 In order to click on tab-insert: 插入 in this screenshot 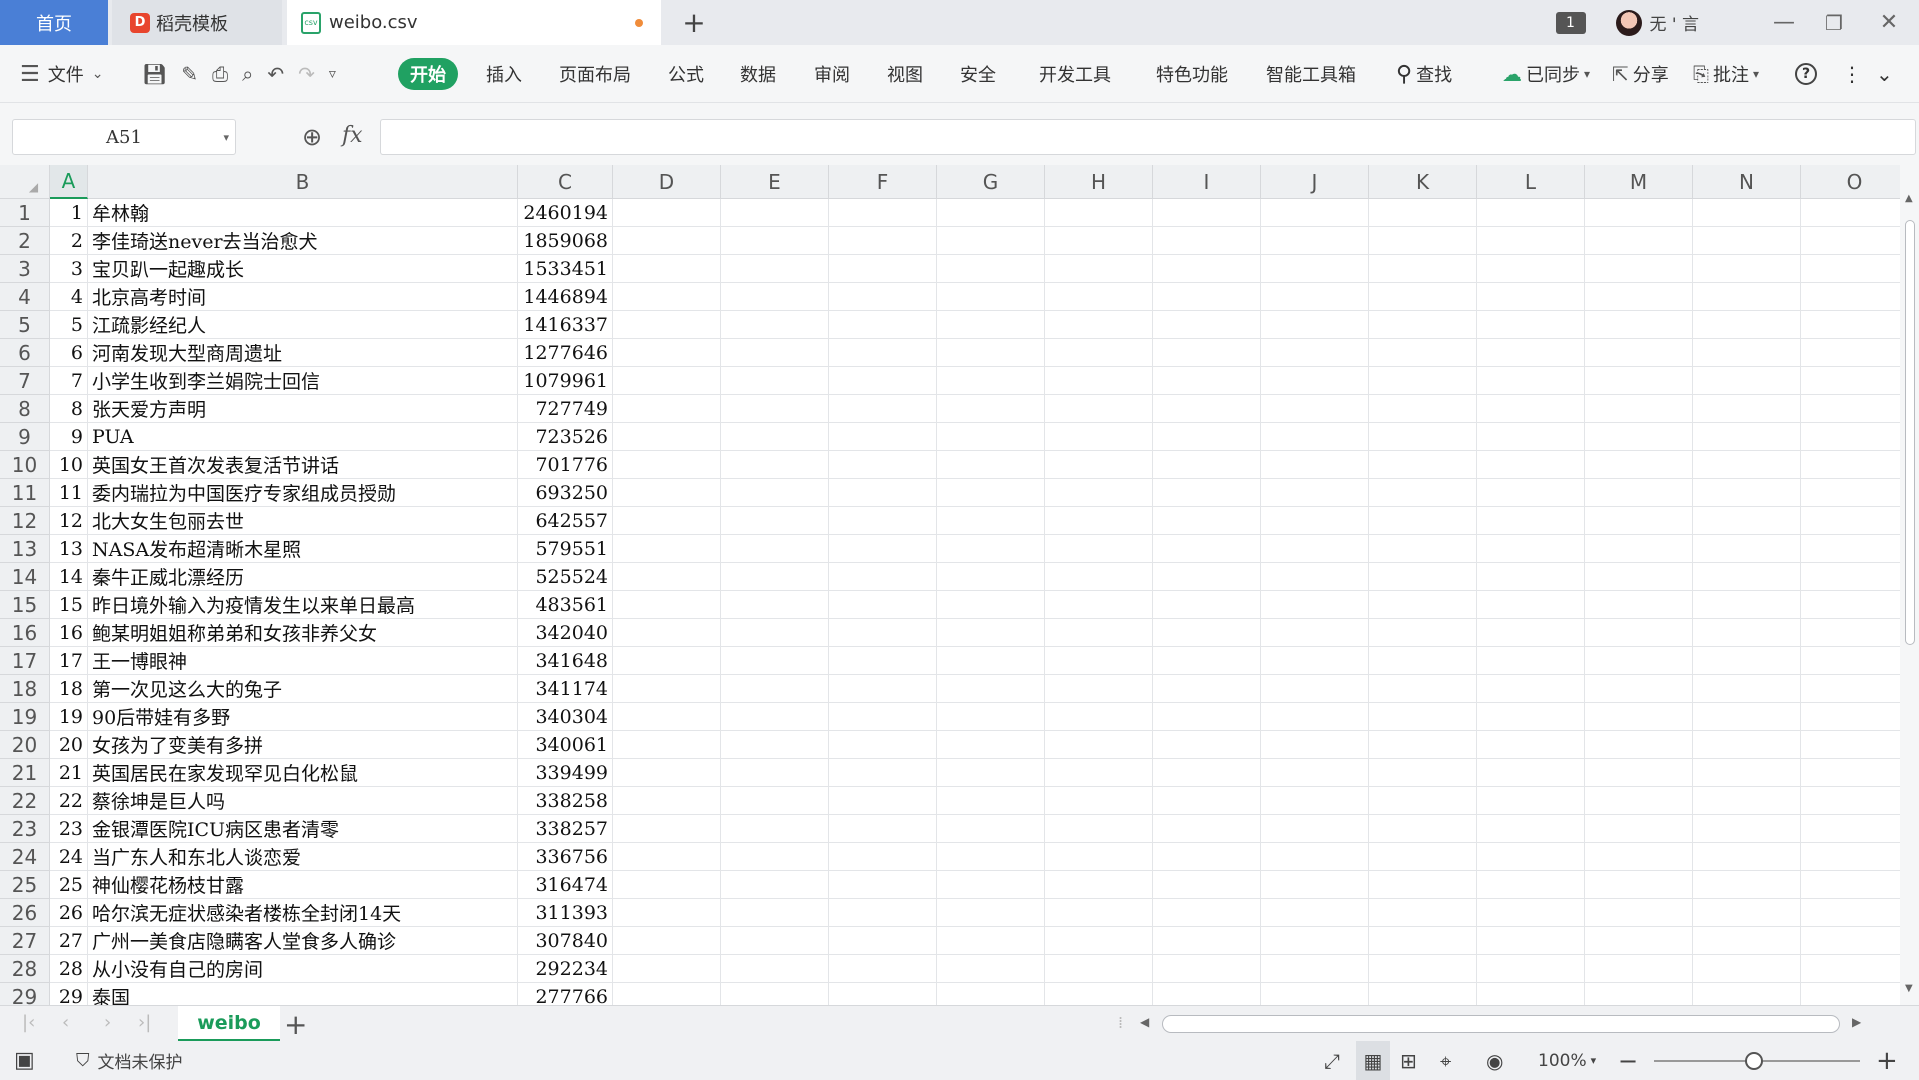, I will do `click(504, 74)`.